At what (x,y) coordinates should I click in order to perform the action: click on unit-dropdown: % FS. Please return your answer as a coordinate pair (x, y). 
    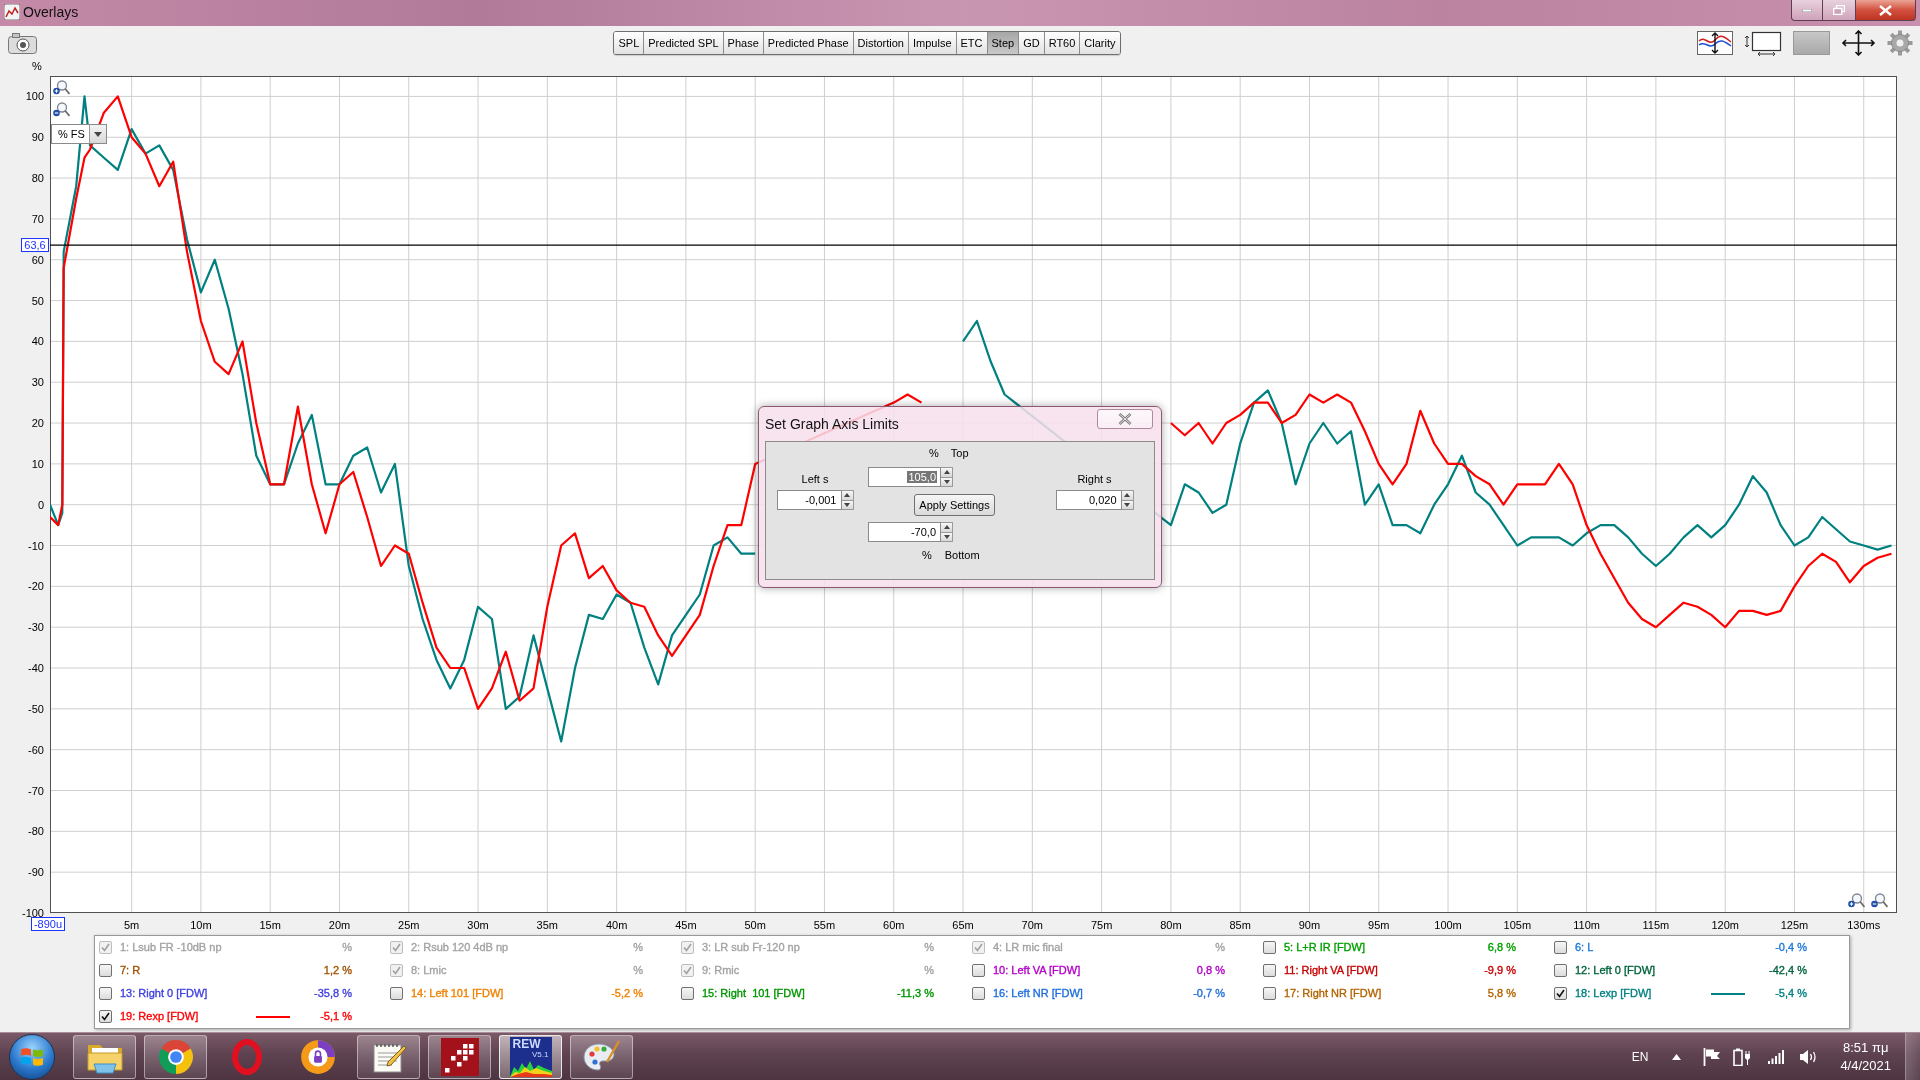
    Looking at the image, I should click on (79, 134).